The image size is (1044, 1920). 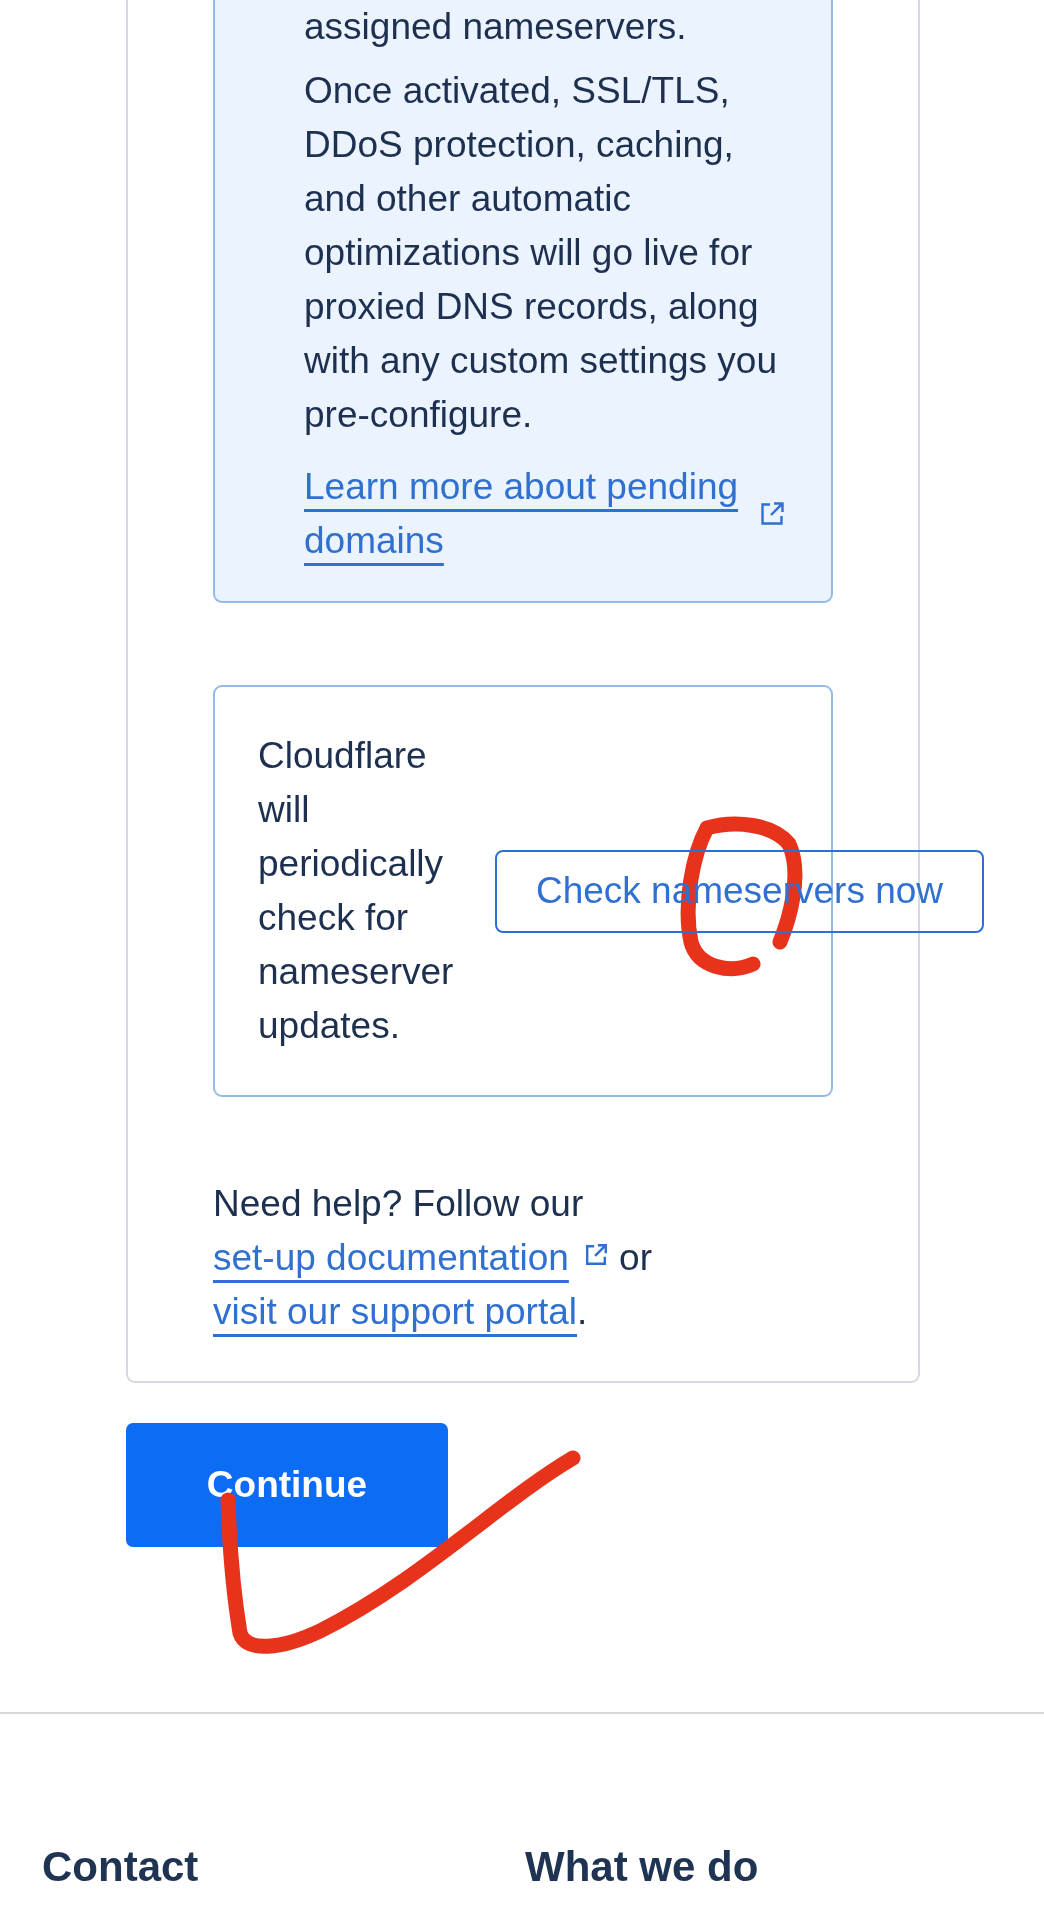 I want to click on info-text: assigned nameservers., so click(x=496, y=27).